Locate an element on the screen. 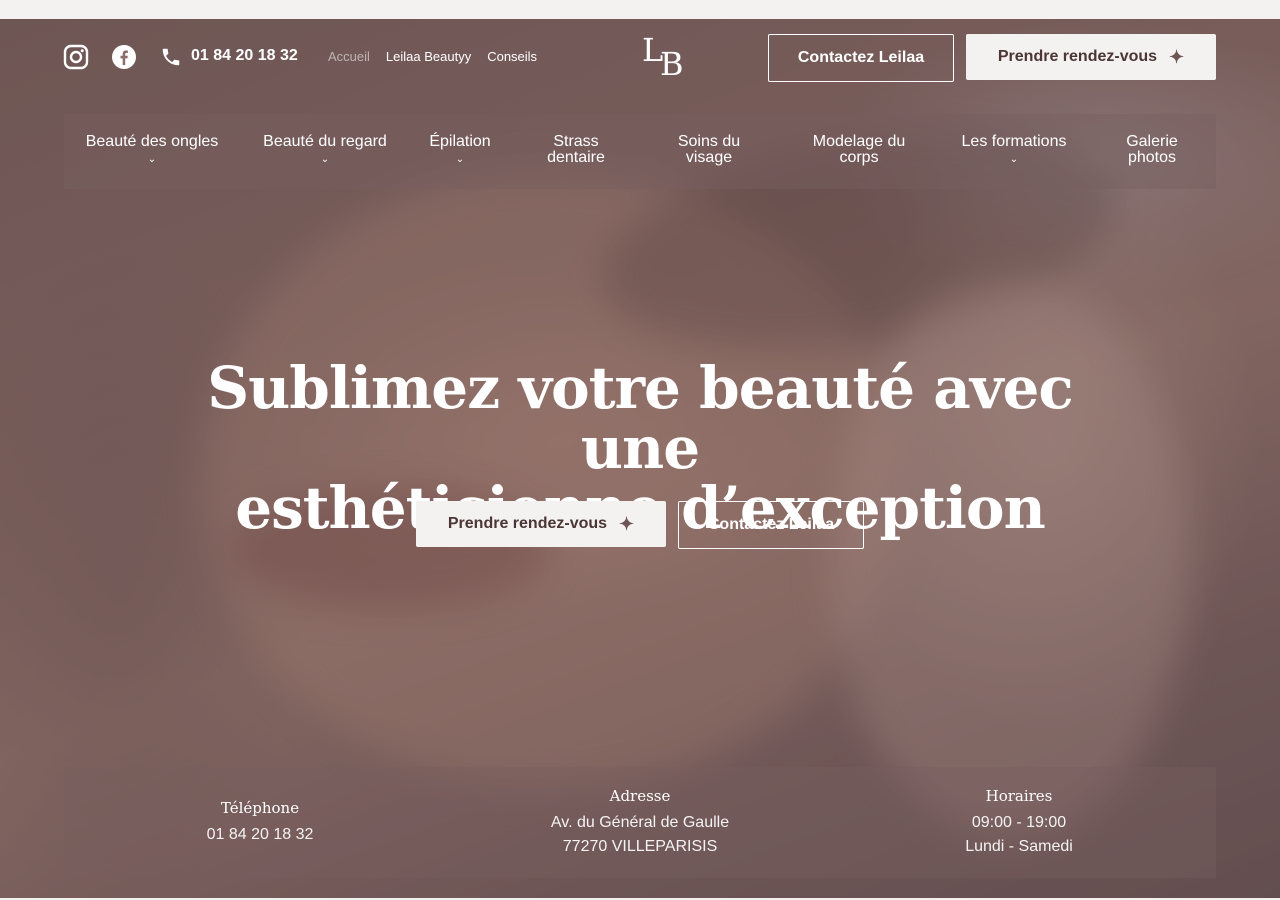 Image resolution: width=1280 pixels, height=900 pixels. nav-item-epilation: Épilation ⌄ is located at coordinates (460, 151).